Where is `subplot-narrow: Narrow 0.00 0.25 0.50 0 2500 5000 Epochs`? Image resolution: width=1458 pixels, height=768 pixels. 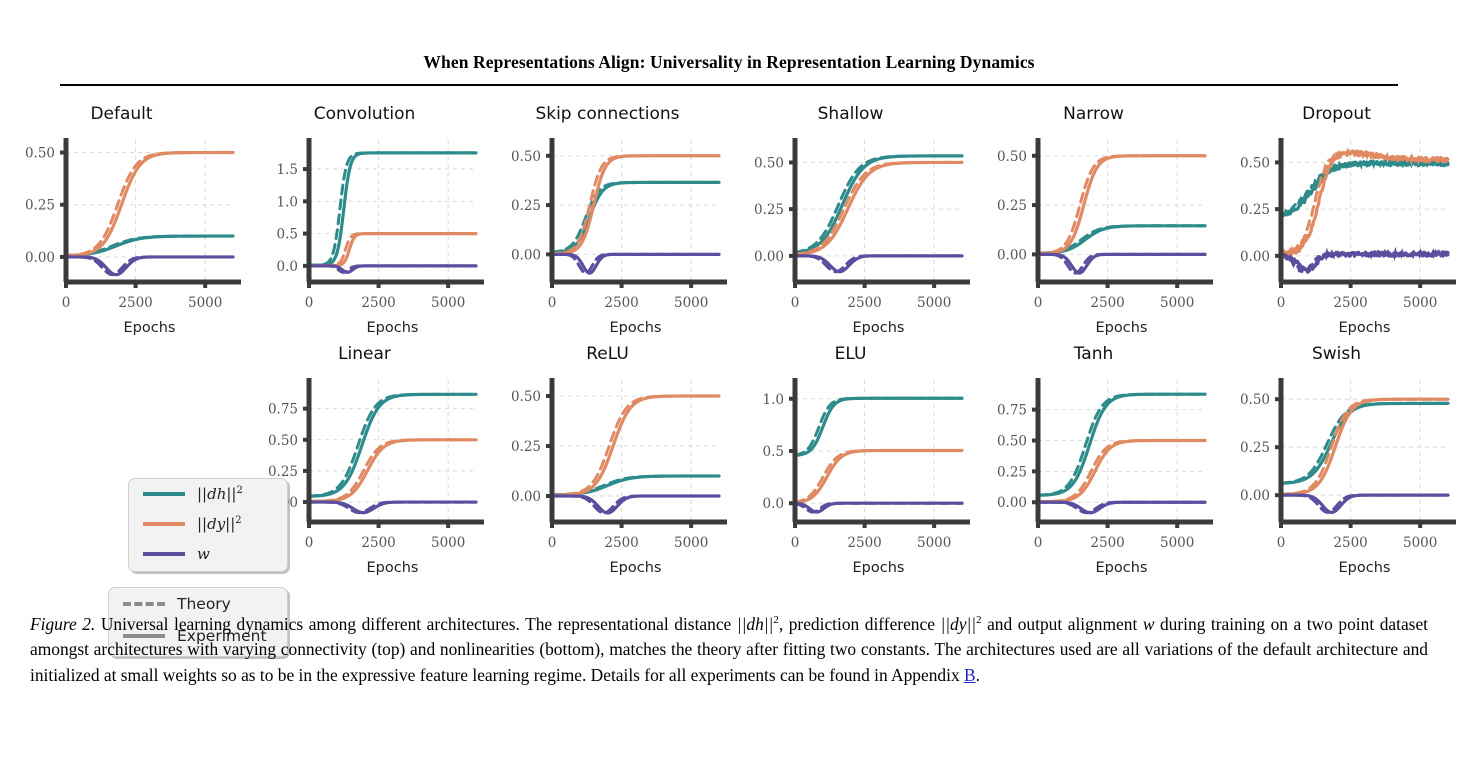 subplot-narrow: Narrow 0.00 0.25 0.50 0 2500 5000 Epochs is located at coordinates (1093, 220).